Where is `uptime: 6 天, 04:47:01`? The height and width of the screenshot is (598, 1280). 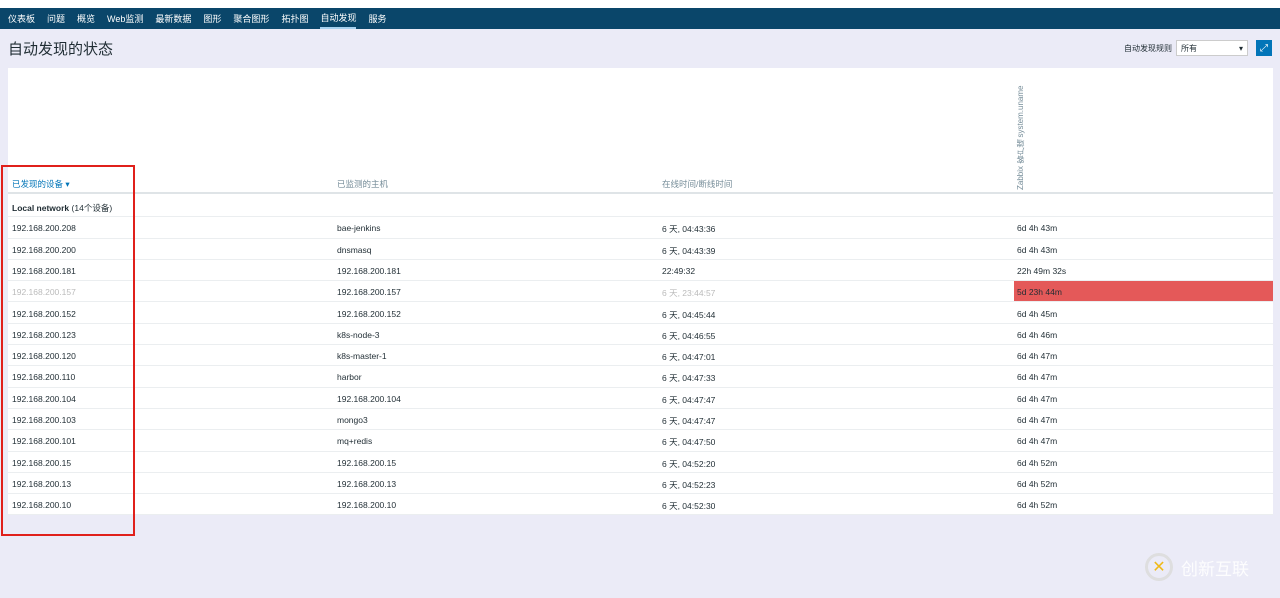 uptime: 6 天, 04:47:01 is located at coordinates (689, 357).